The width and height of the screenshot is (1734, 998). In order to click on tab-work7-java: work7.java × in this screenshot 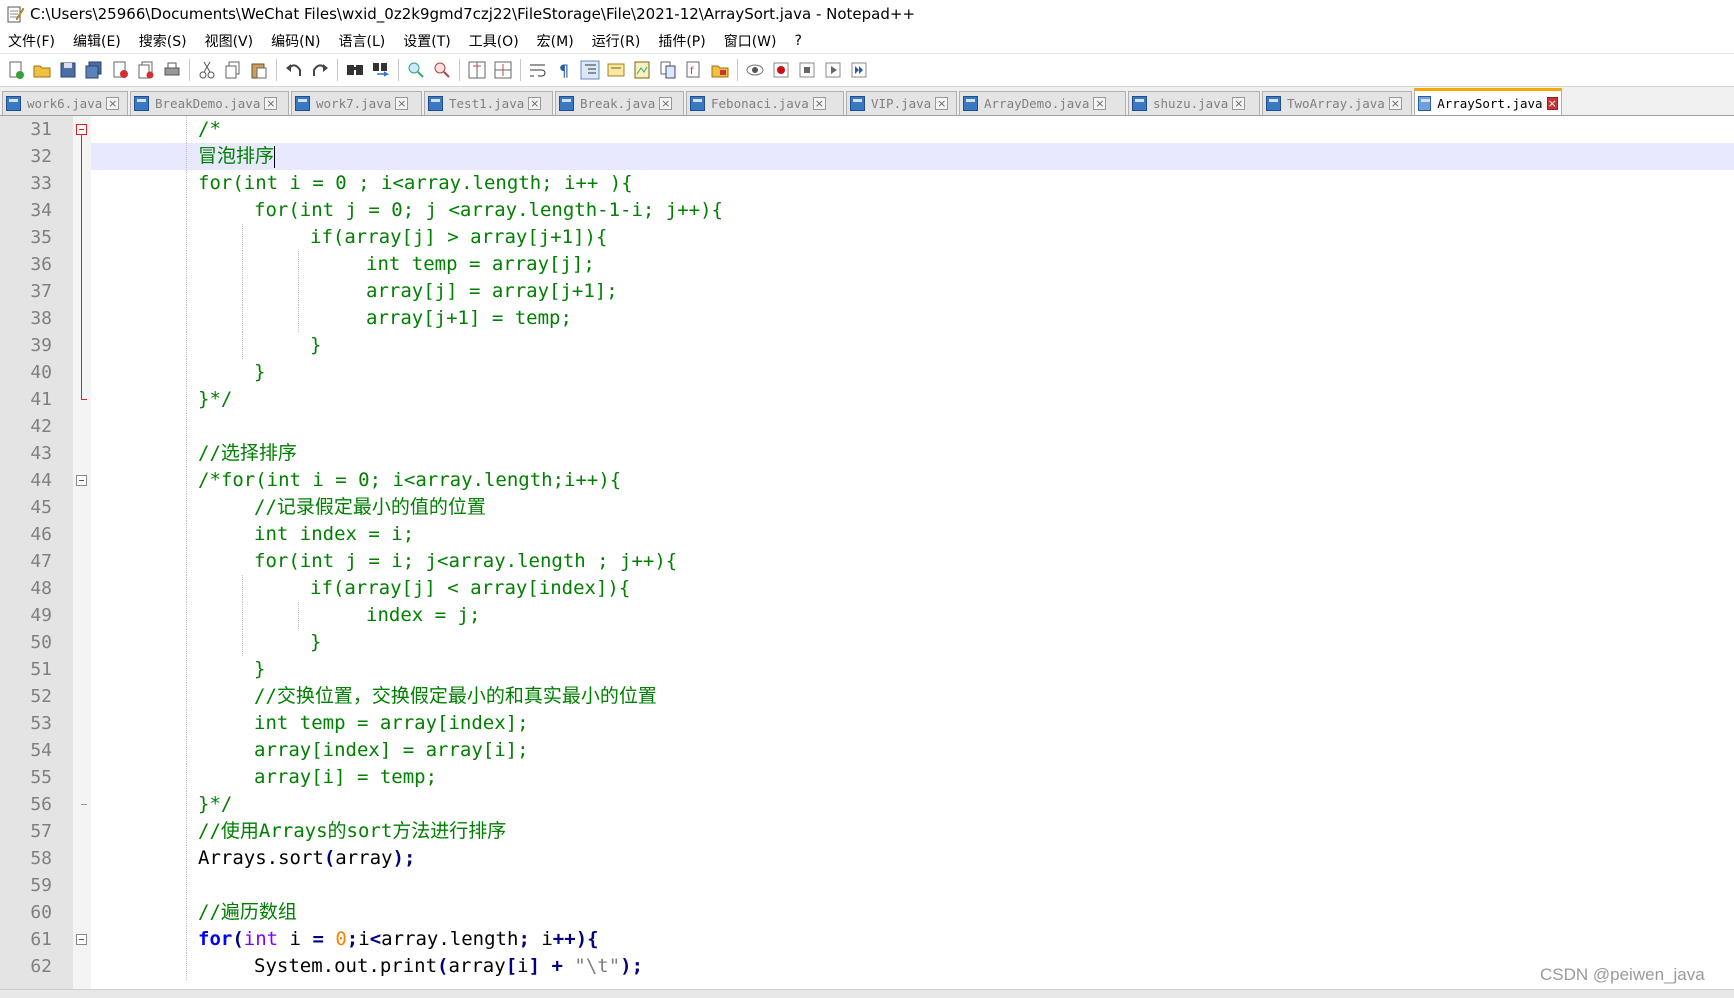, I will do `click(356, 103)`.